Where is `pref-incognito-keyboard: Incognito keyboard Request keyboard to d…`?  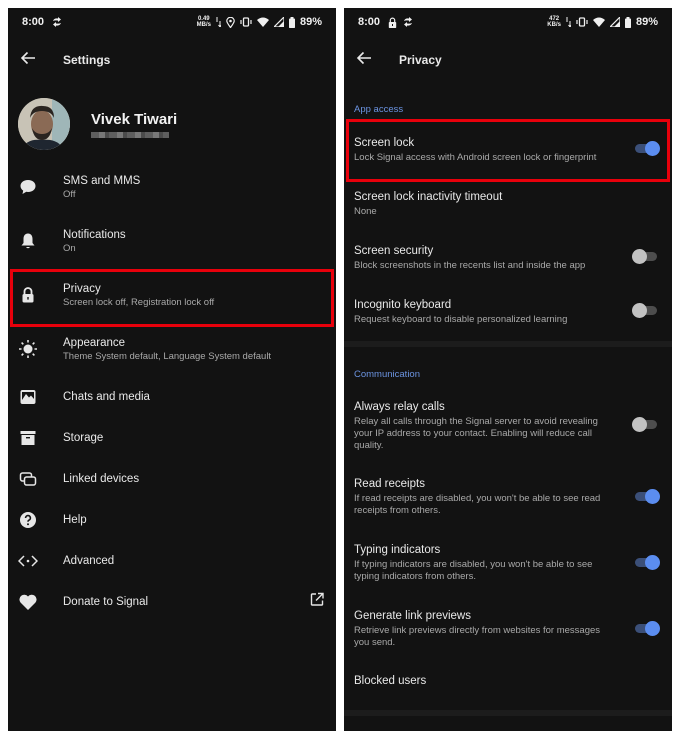 pref-incognito-keyboard: Incognito keyboard Request keyboard to d… is located at coordinates (508, 315).